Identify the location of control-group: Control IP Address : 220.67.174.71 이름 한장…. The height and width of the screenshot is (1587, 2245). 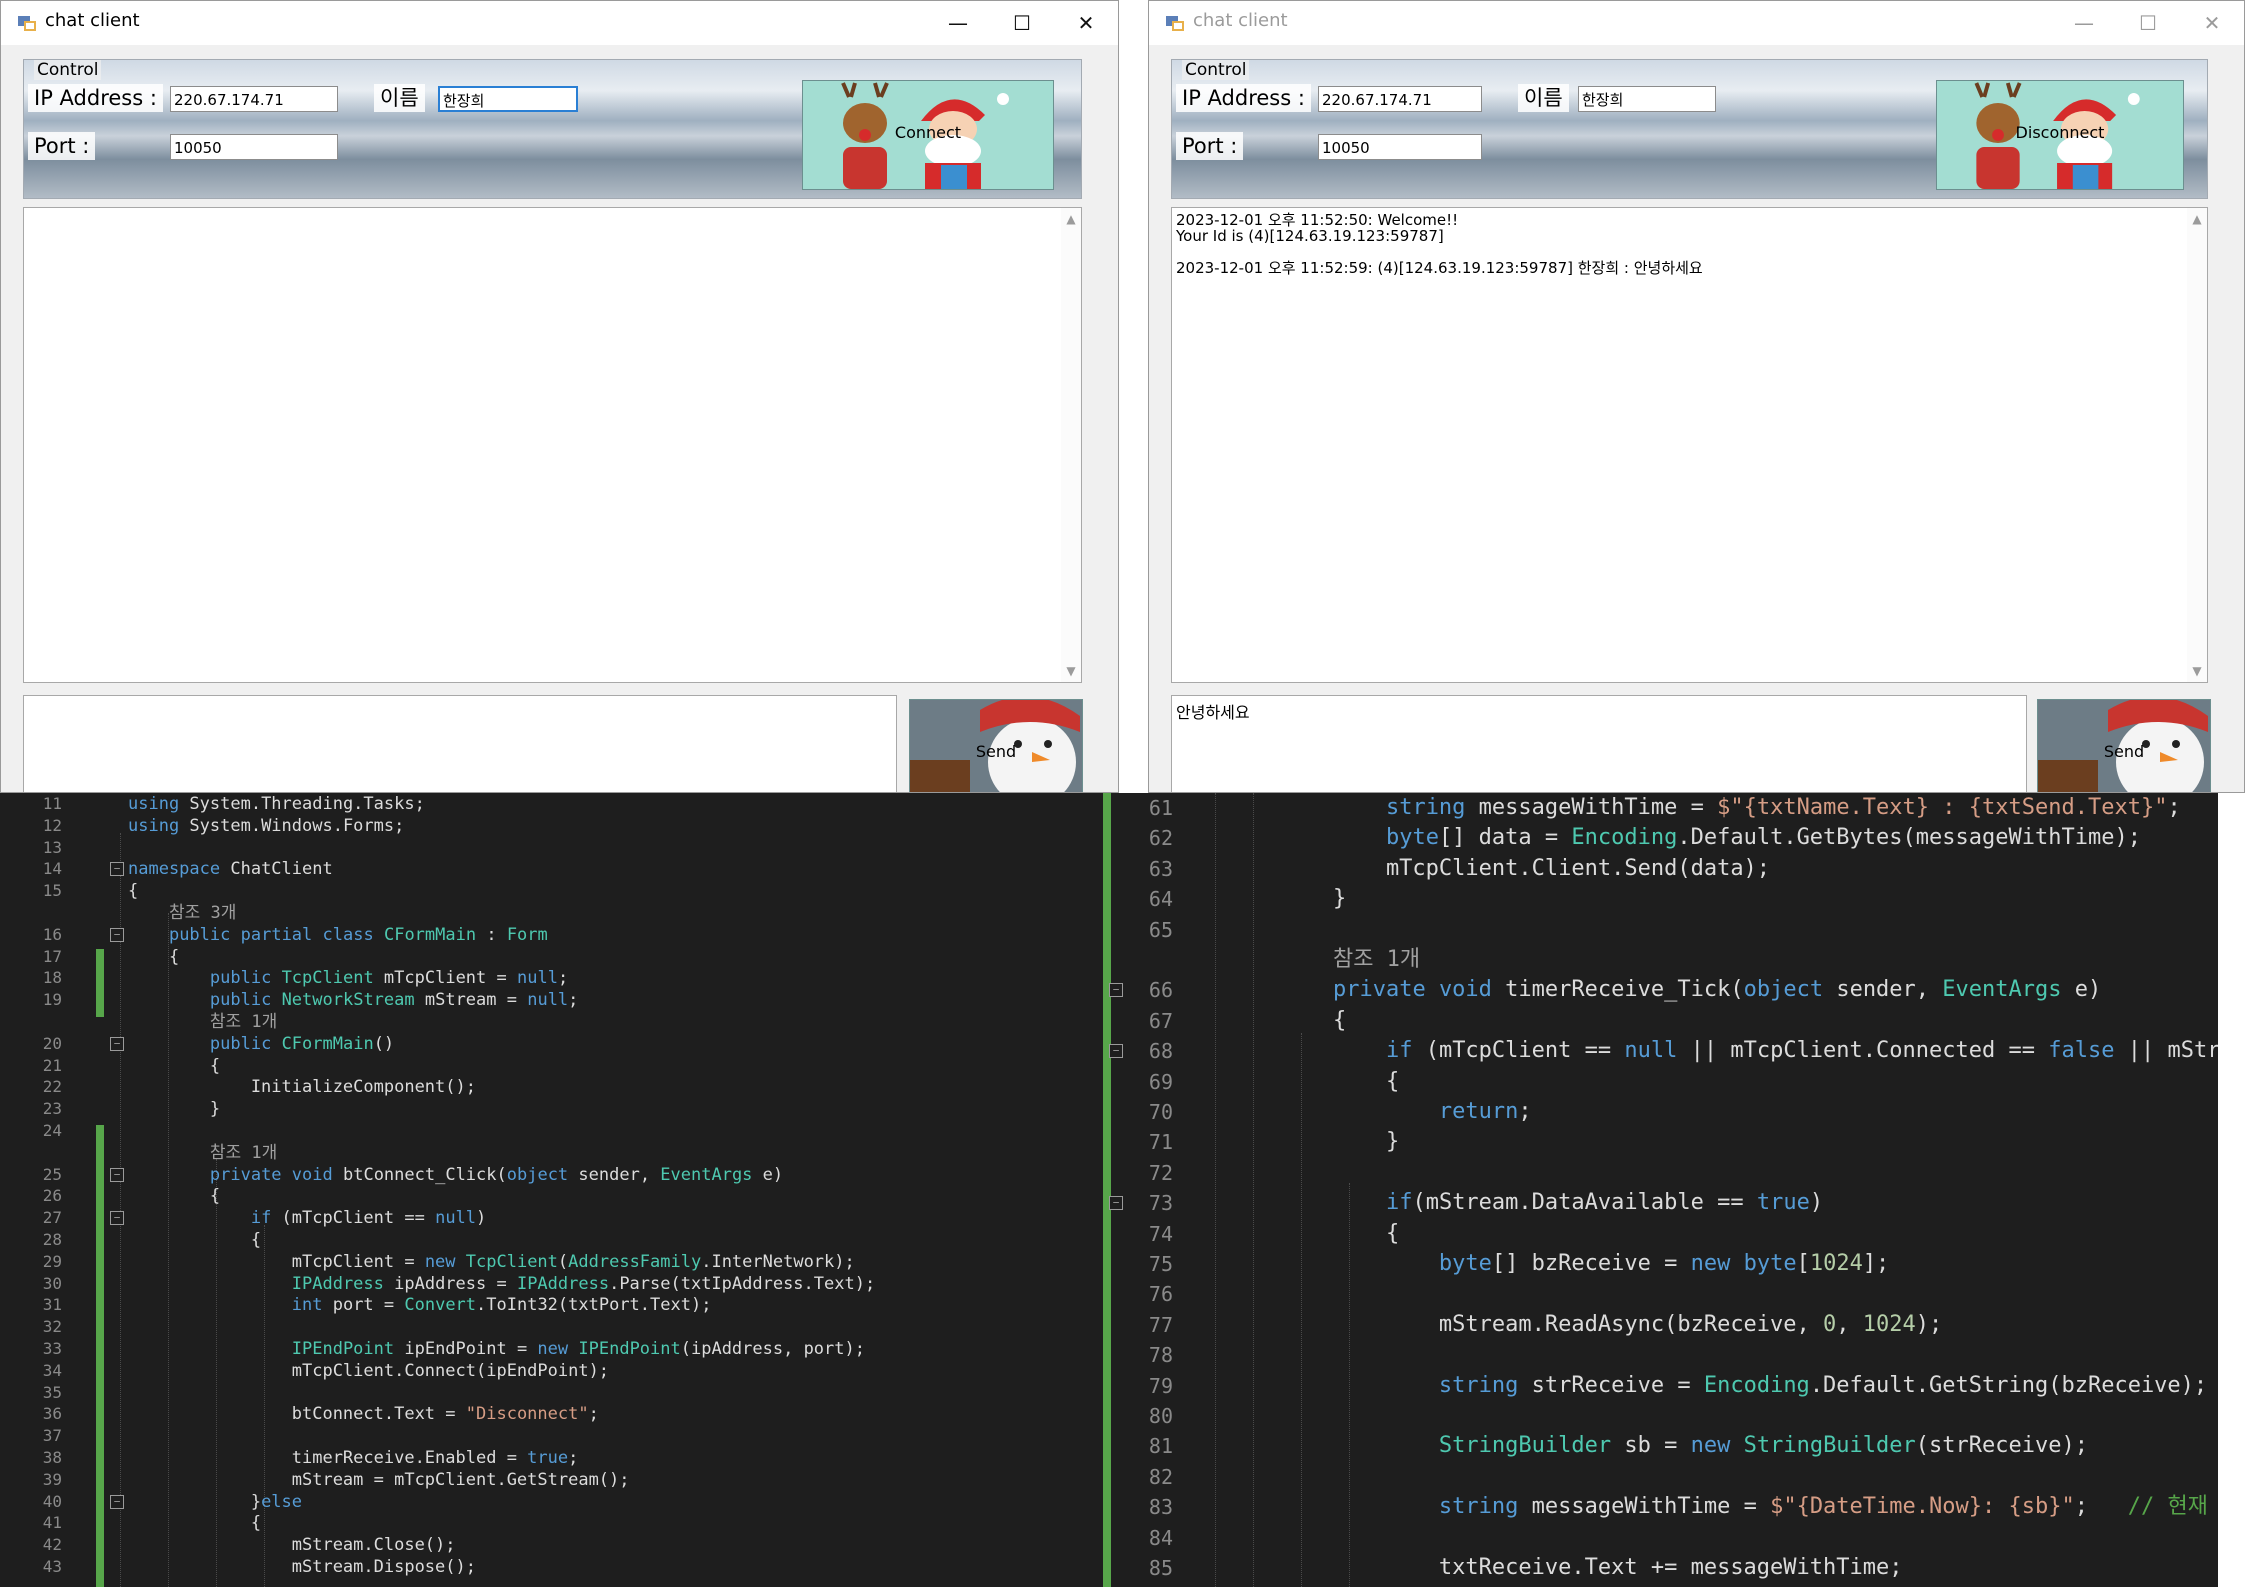
(552, 129).